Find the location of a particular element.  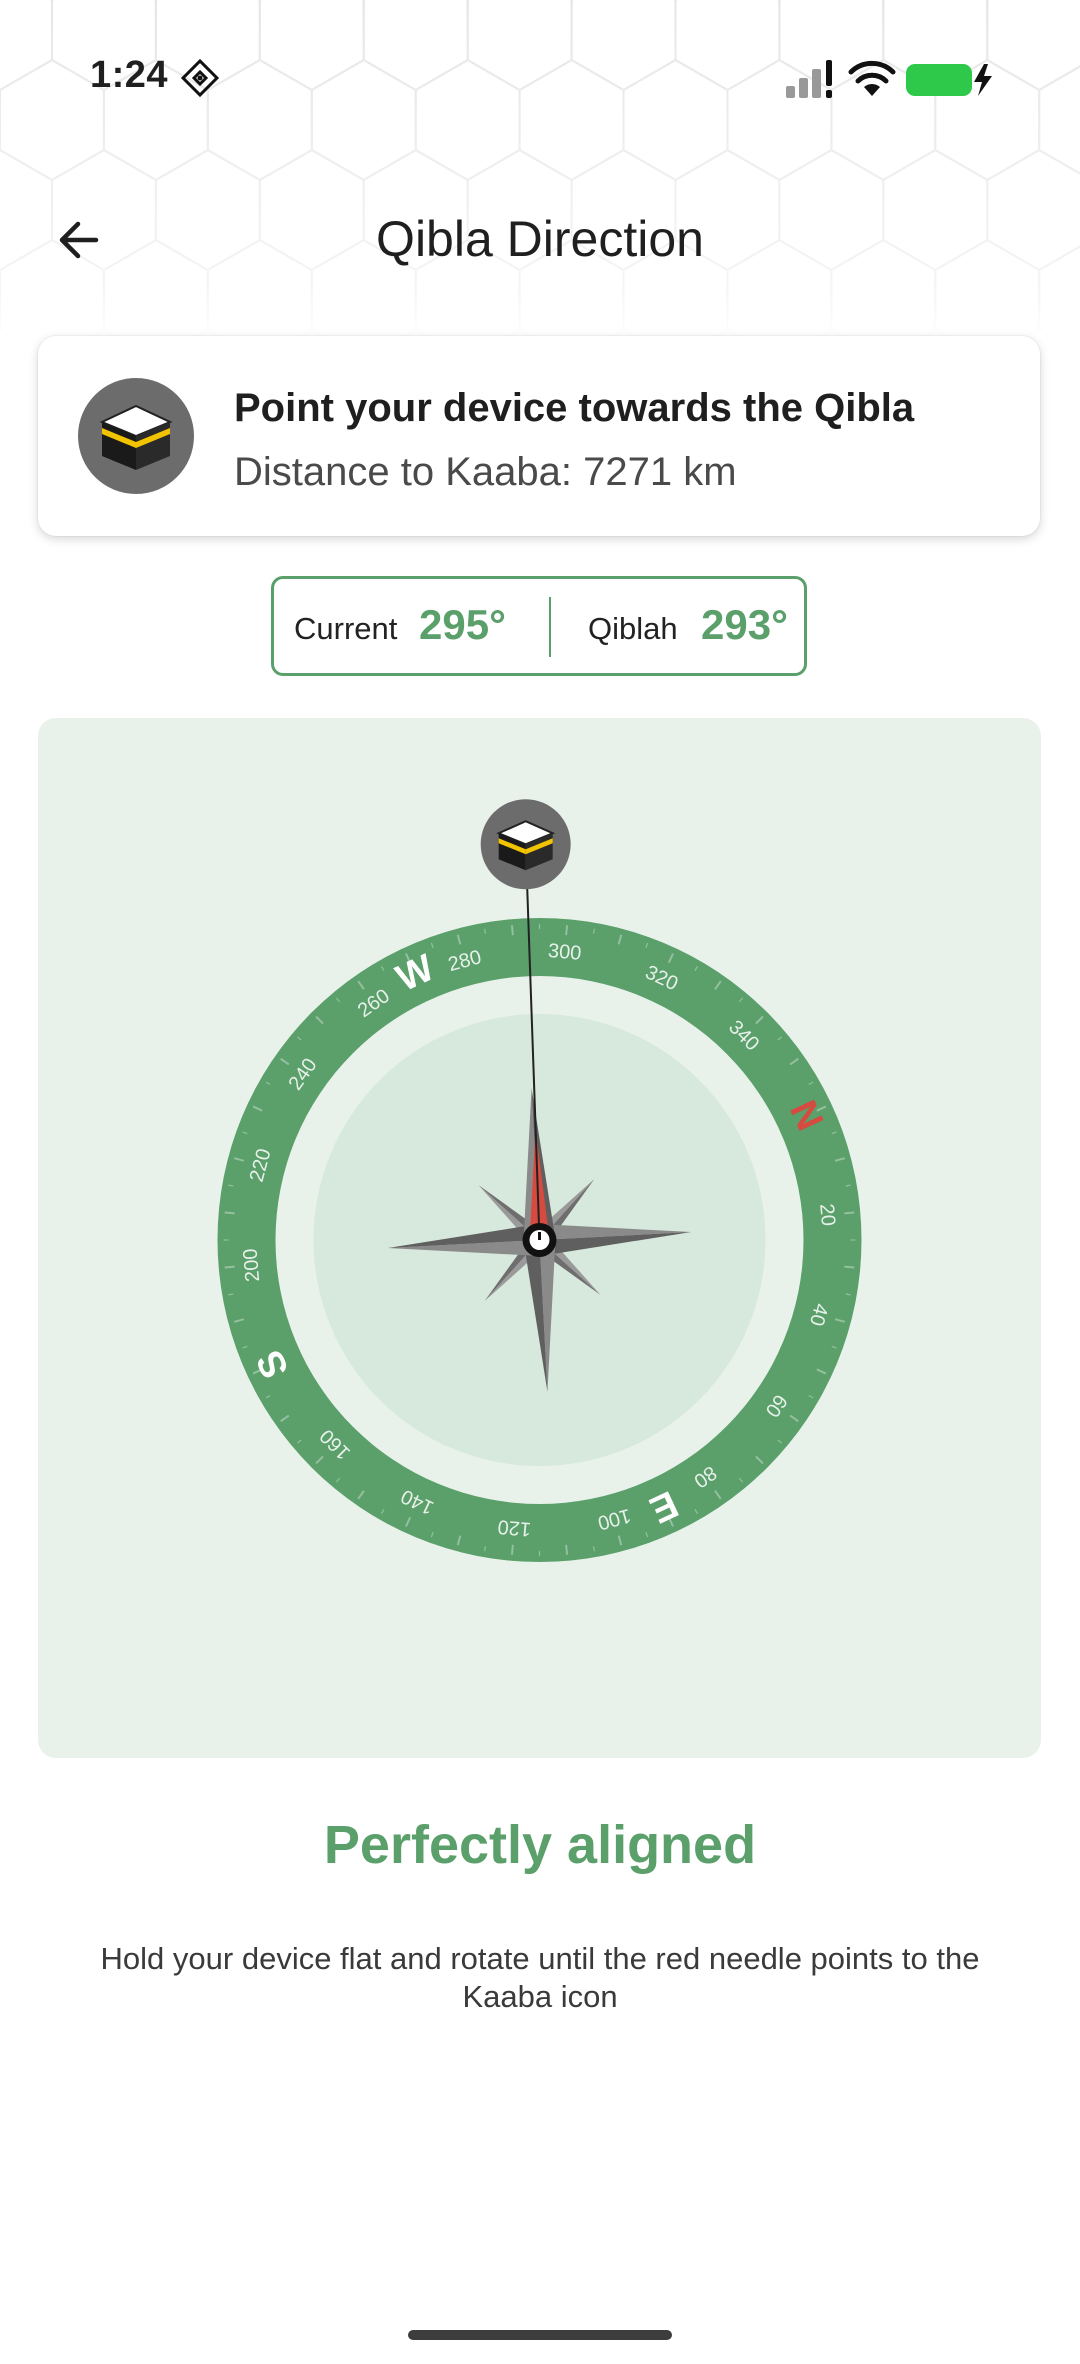

degree-label-120: 120 is located at coordinates (514, 1527).